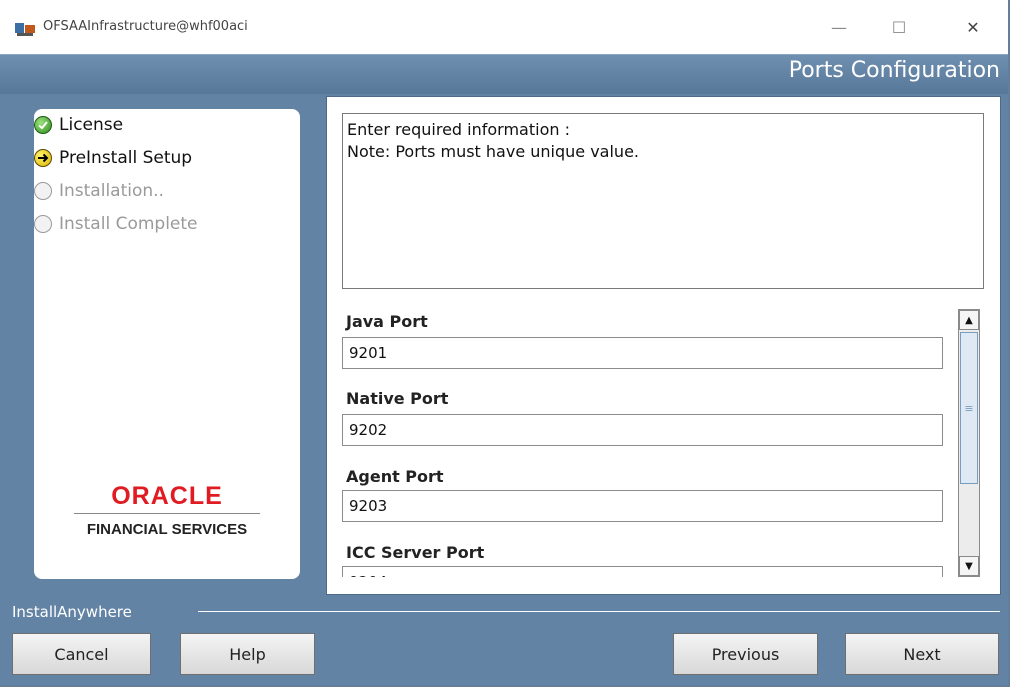 The width and height of the screenshot is (1010, 687). I want to click on step-license: License, so click(78, 125).